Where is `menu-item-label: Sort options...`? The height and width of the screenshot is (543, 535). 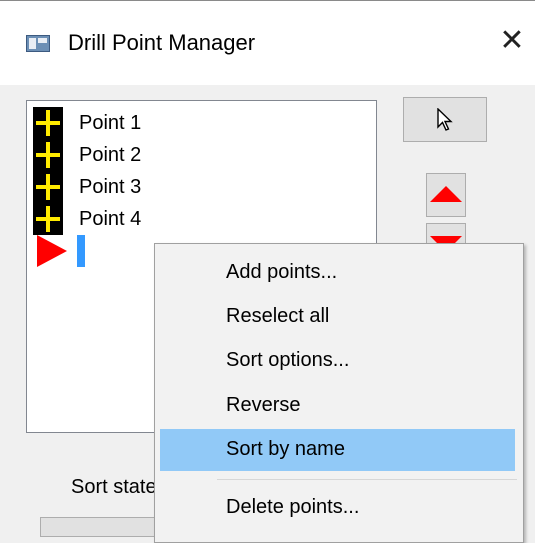 menu-item-label: Sort options... is located at coordinates (288, 360).